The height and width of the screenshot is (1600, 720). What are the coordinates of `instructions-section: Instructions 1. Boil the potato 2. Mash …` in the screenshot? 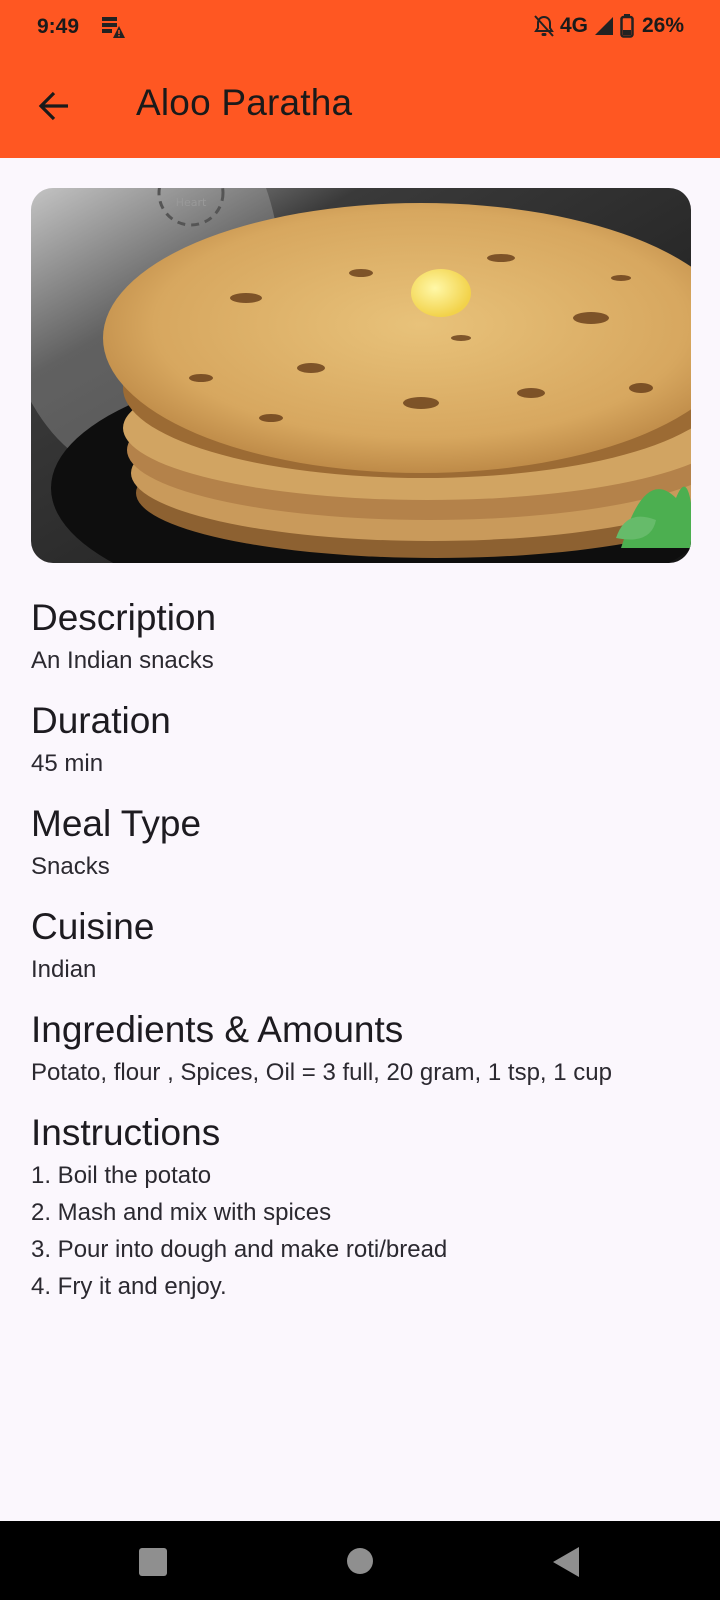 It's located at (366, 1207).